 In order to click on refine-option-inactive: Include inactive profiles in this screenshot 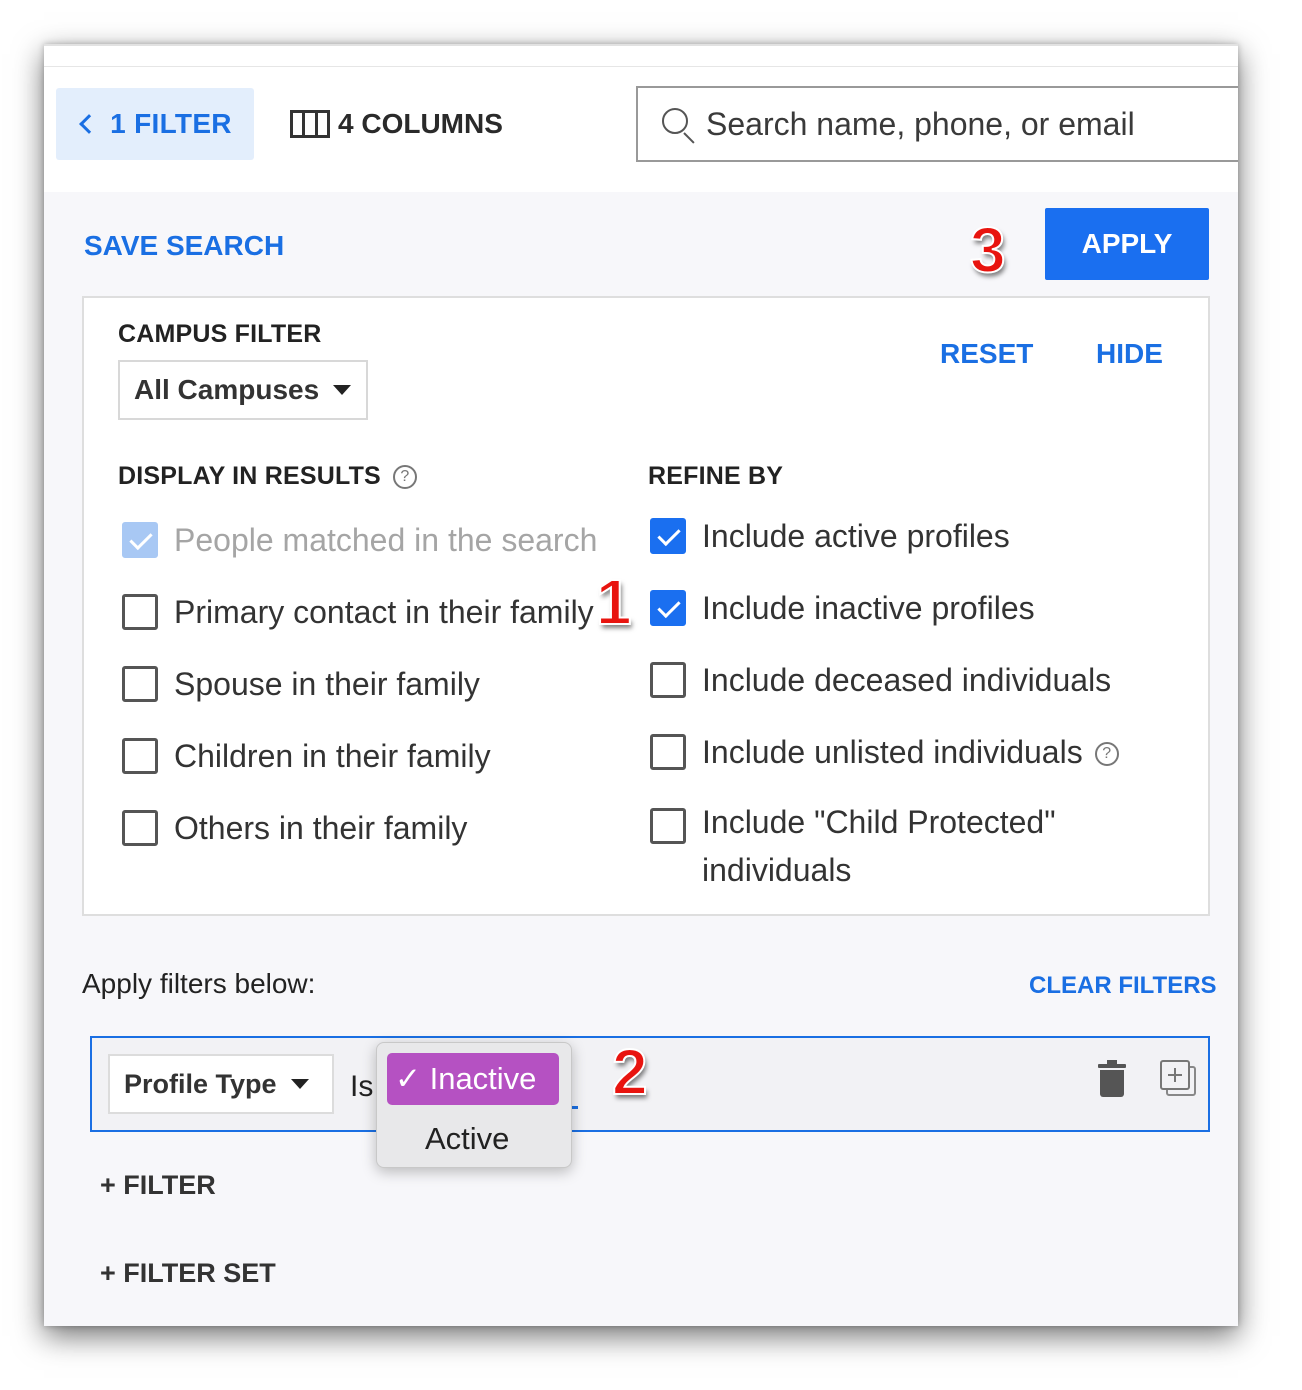, I will do `click(842, 610)`.